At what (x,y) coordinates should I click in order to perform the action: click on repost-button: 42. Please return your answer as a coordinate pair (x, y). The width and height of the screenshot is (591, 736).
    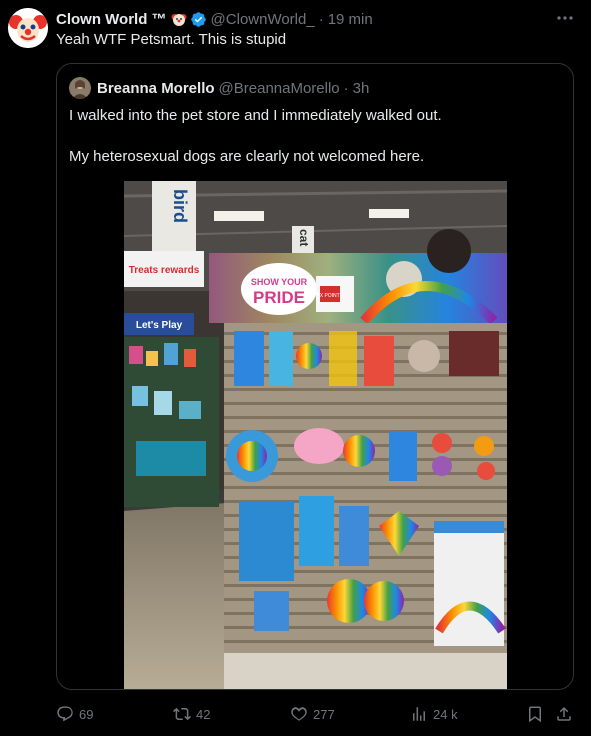
    Looking at the image, I should click on (191, 714).